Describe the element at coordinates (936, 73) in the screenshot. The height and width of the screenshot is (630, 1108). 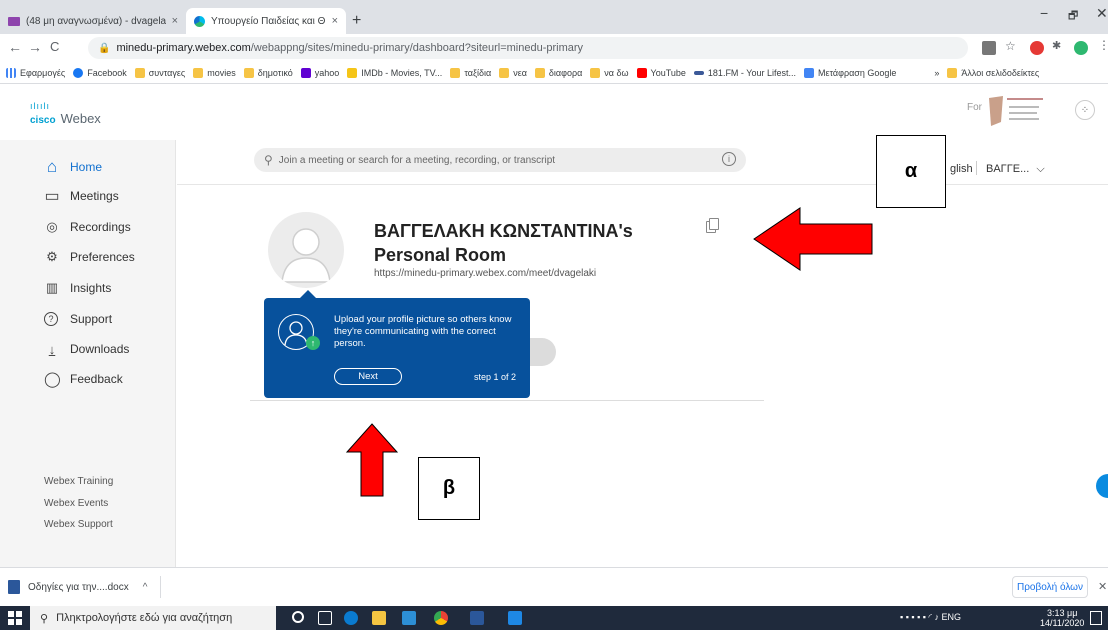
I see `bookmarks-overflow-button: »` at that location.